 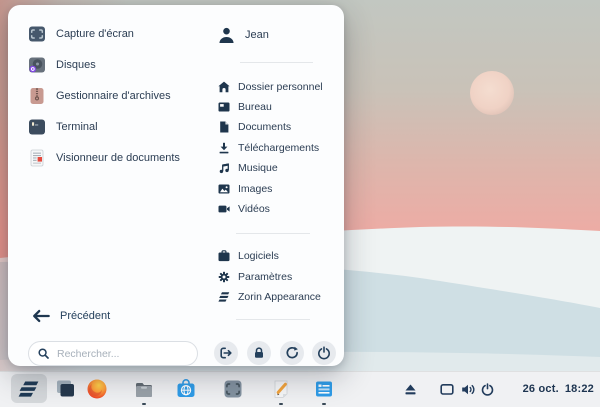 I want to click on tray-volume-button, so click(x=468, y=389).